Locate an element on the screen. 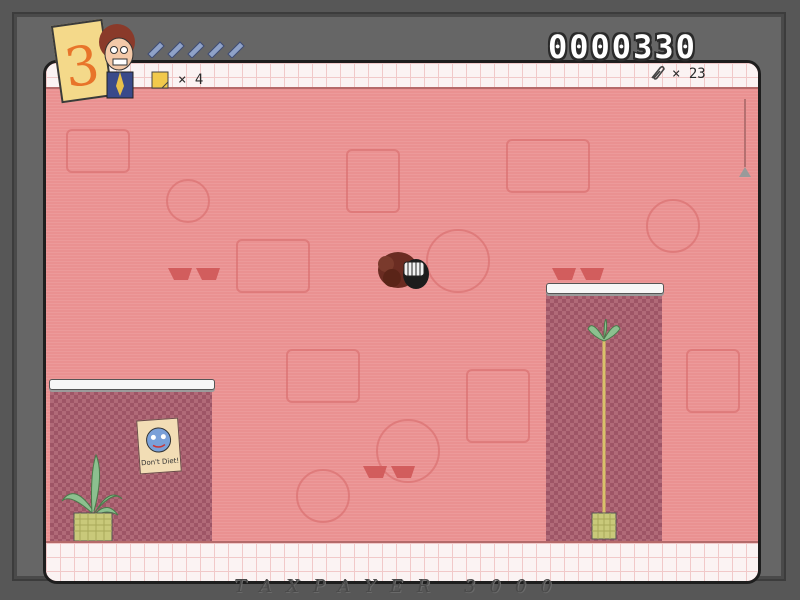  sticky-note-count: × 4 is located at coordinates (191, 80).